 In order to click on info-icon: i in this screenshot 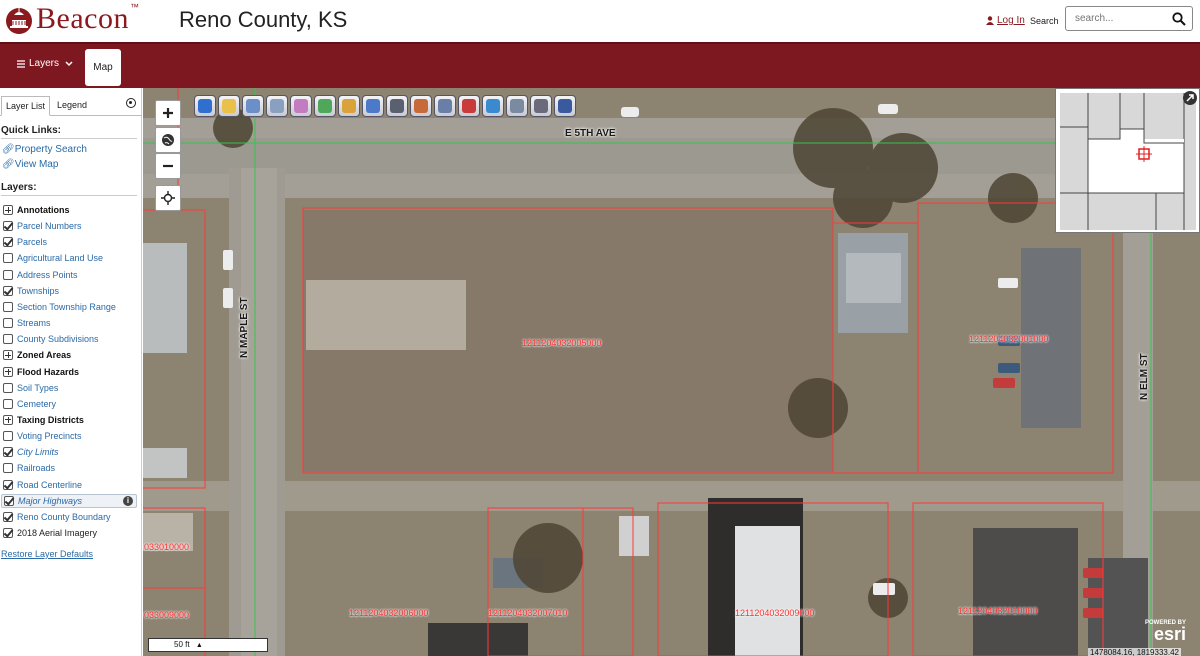, I will do `click(128, 500)`.